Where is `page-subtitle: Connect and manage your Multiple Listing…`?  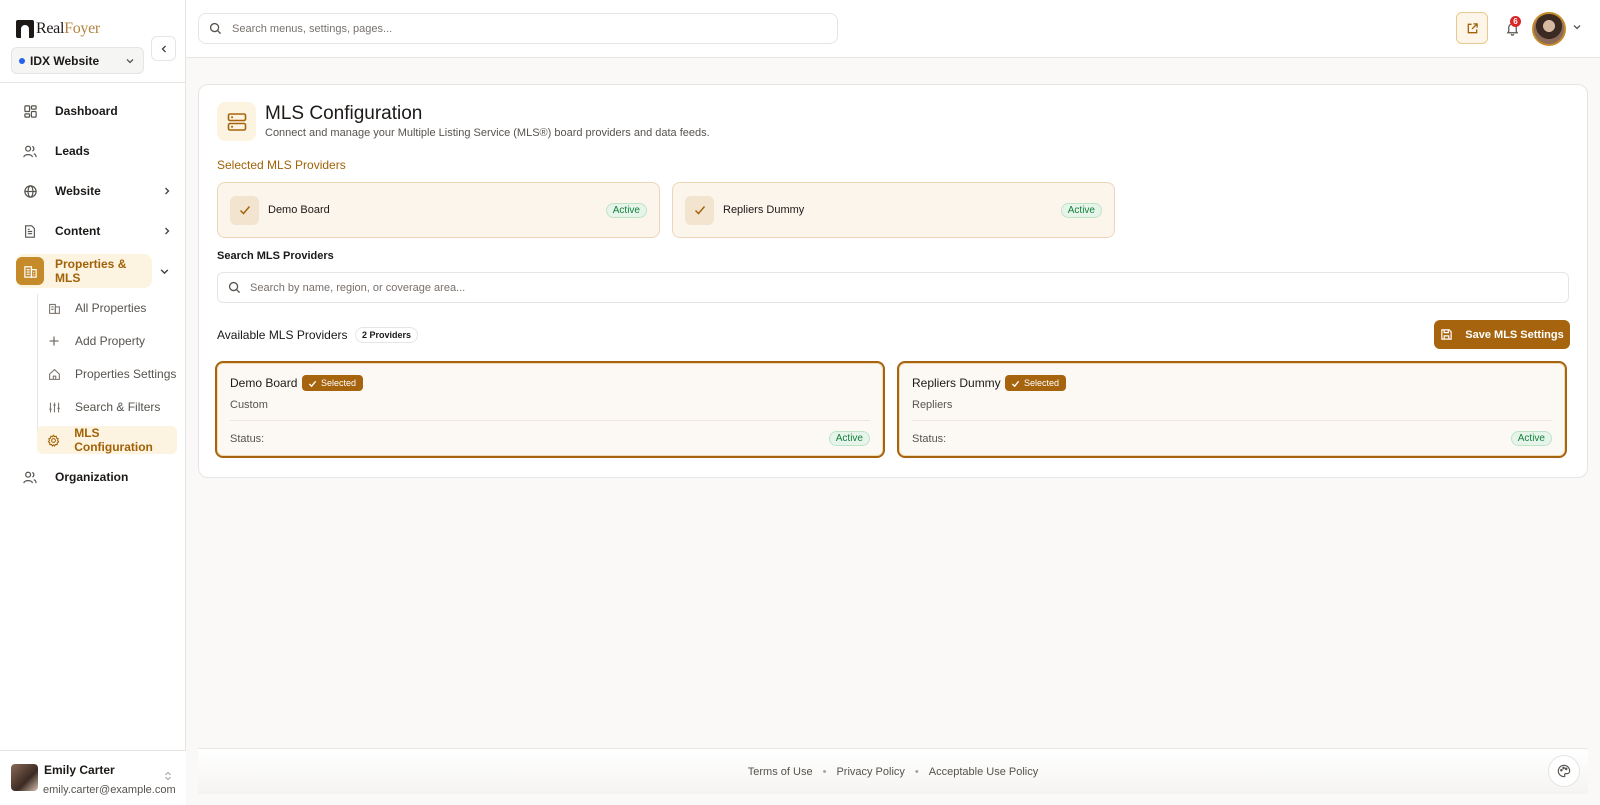 page-subtitle: Connect and manage your Multiple Listing… is located at coordinates (487, 133).